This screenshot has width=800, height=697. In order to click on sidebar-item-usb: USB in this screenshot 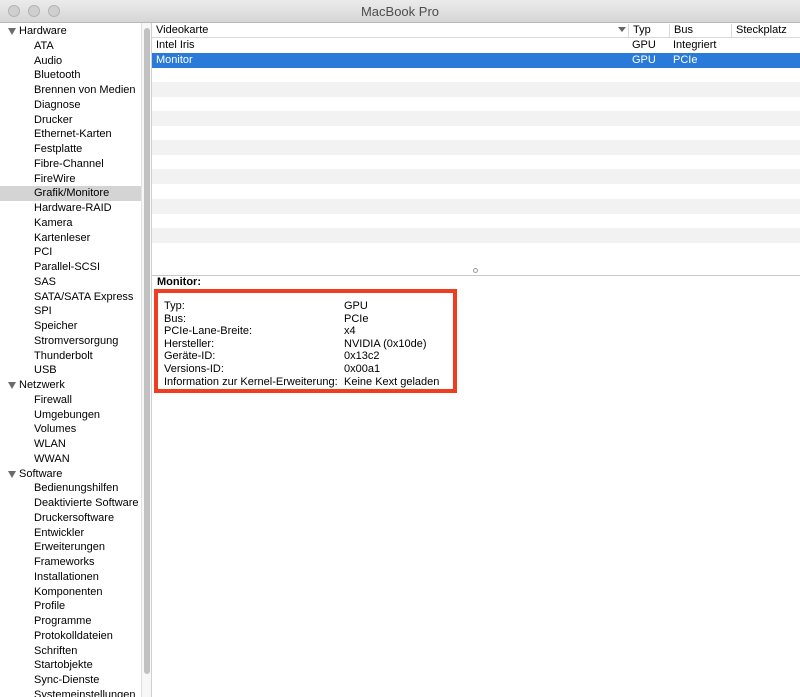, I will do `click(70, 370)`.